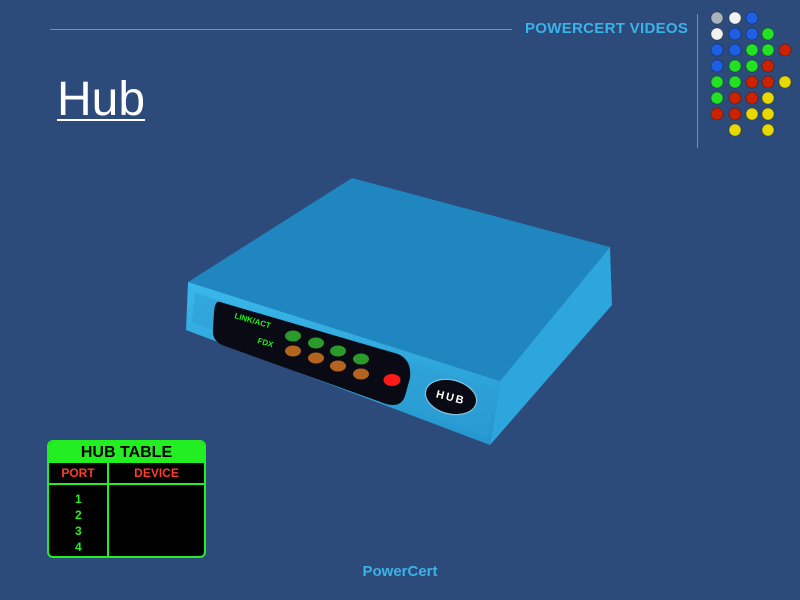  I want to click on footer-brand: PowerCert, so click(400, 571).